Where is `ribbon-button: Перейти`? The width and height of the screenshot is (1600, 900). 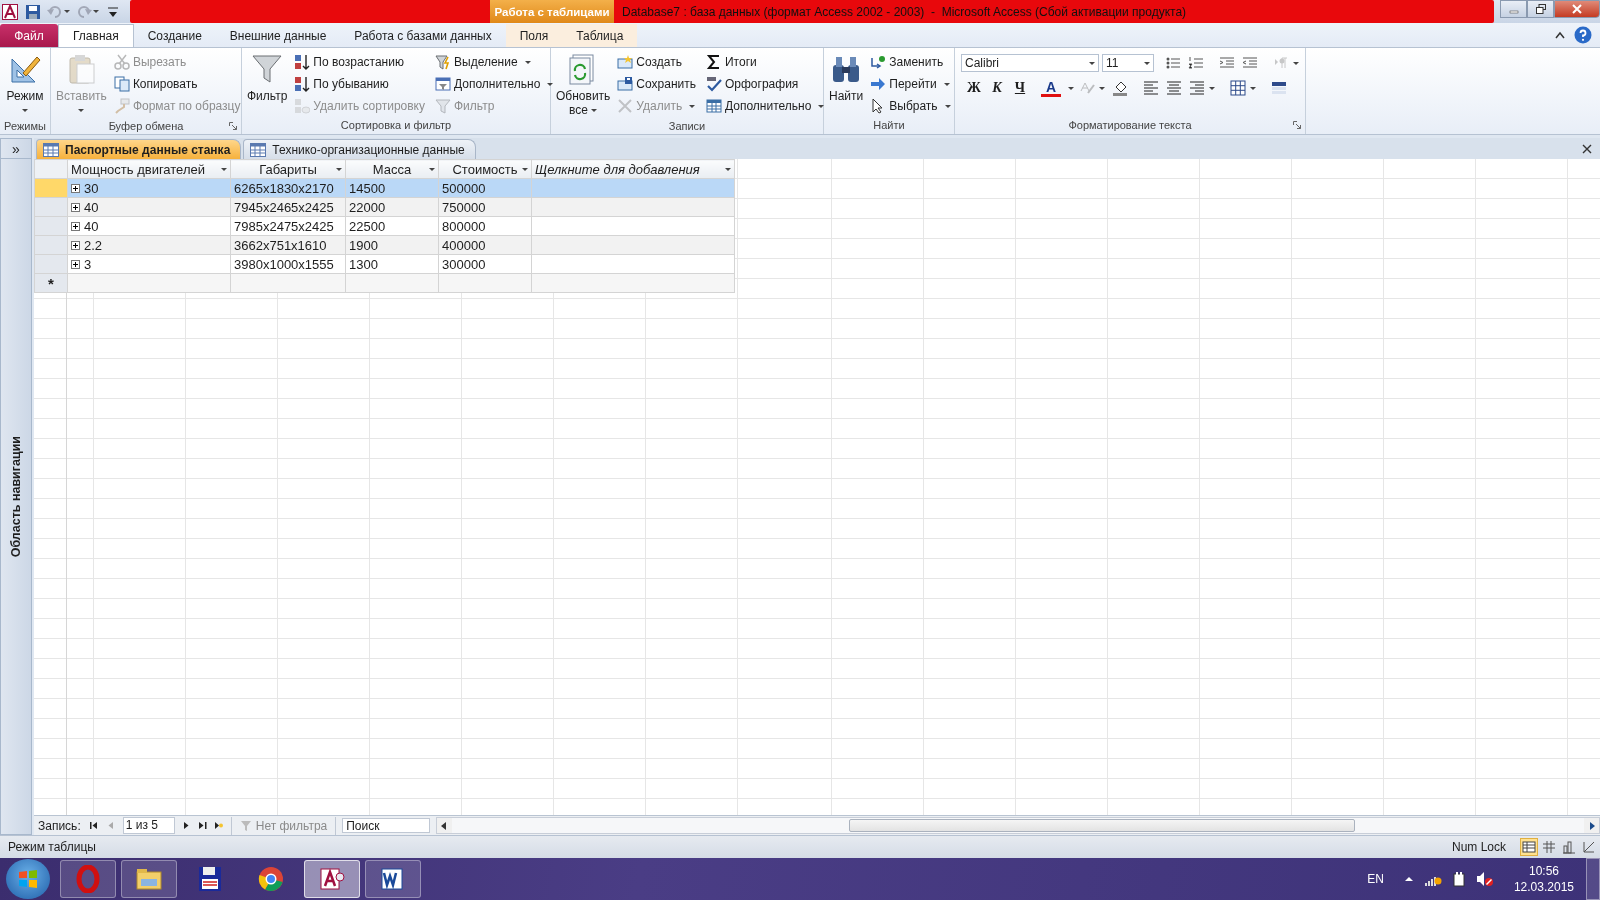
ribbon-button: Перейти is located at coordinates (910, 84).